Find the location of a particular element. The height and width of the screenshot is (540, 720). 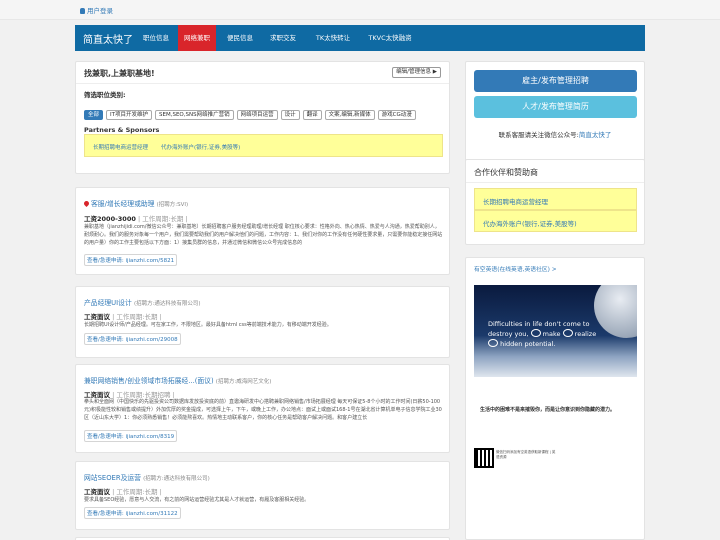

nav-item-jobs: 职位信息 is located at coordinates (156, 38).